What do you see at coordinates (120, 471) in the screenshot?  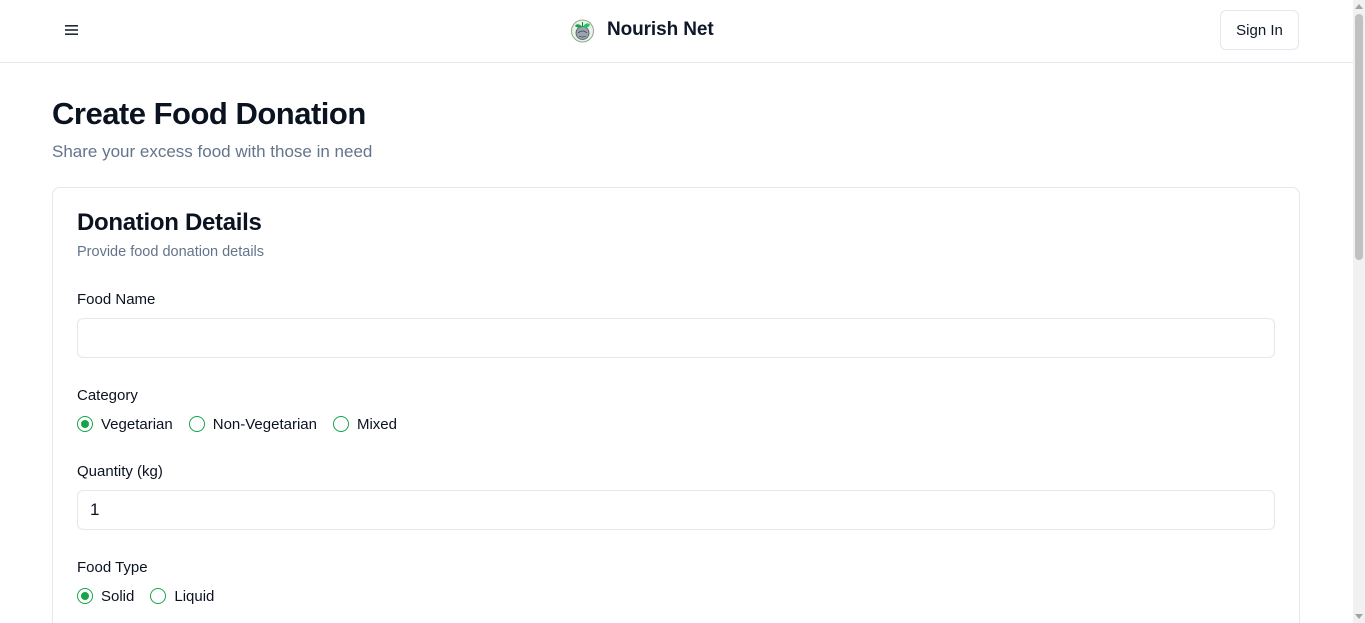 I see `quantity-label: Quantity (kg)` at bounding box center [120, 471].